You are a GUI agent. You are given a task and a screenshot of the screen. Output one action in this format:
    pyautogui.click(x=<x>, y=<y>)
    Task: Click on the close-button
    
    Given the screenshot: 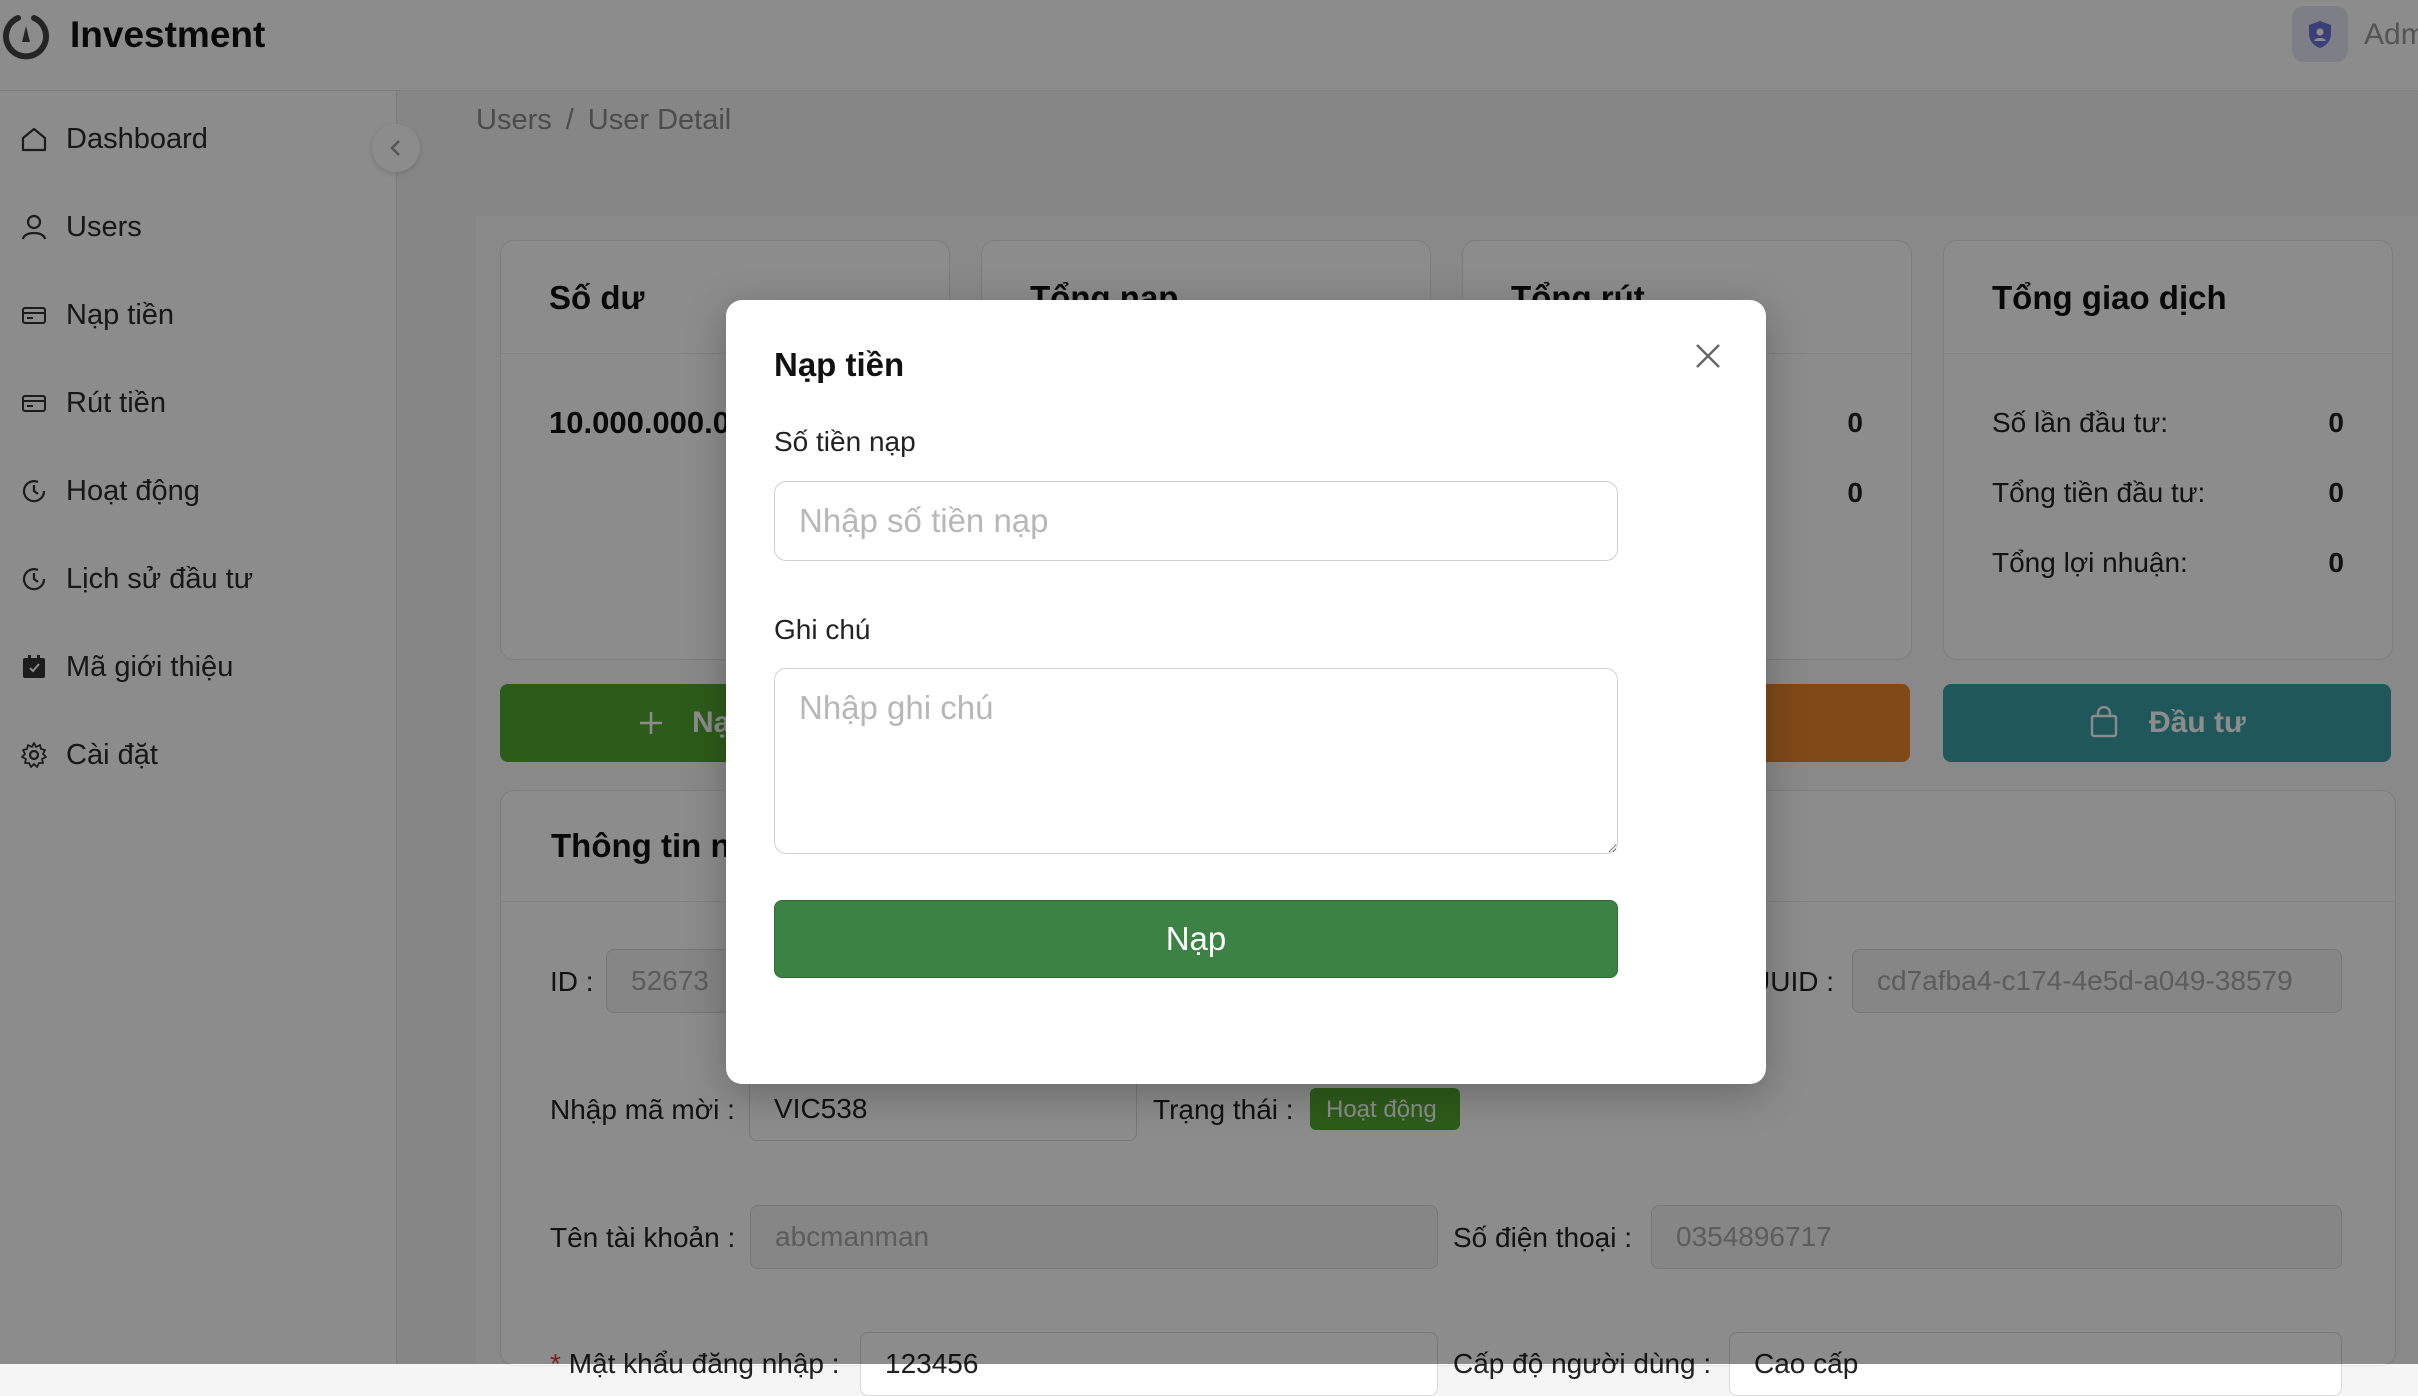 What is the action you would take?
    pyautogui.click(x=1708, y=356)
    